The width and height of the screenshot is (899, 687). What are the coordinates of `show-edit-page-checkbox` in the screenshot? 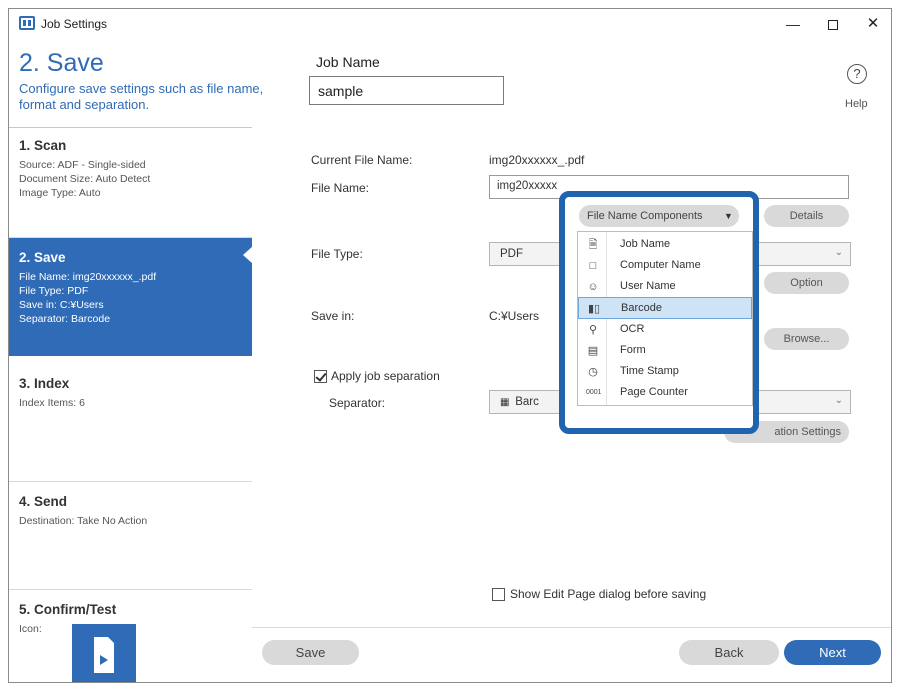 It's located at (498, 594).